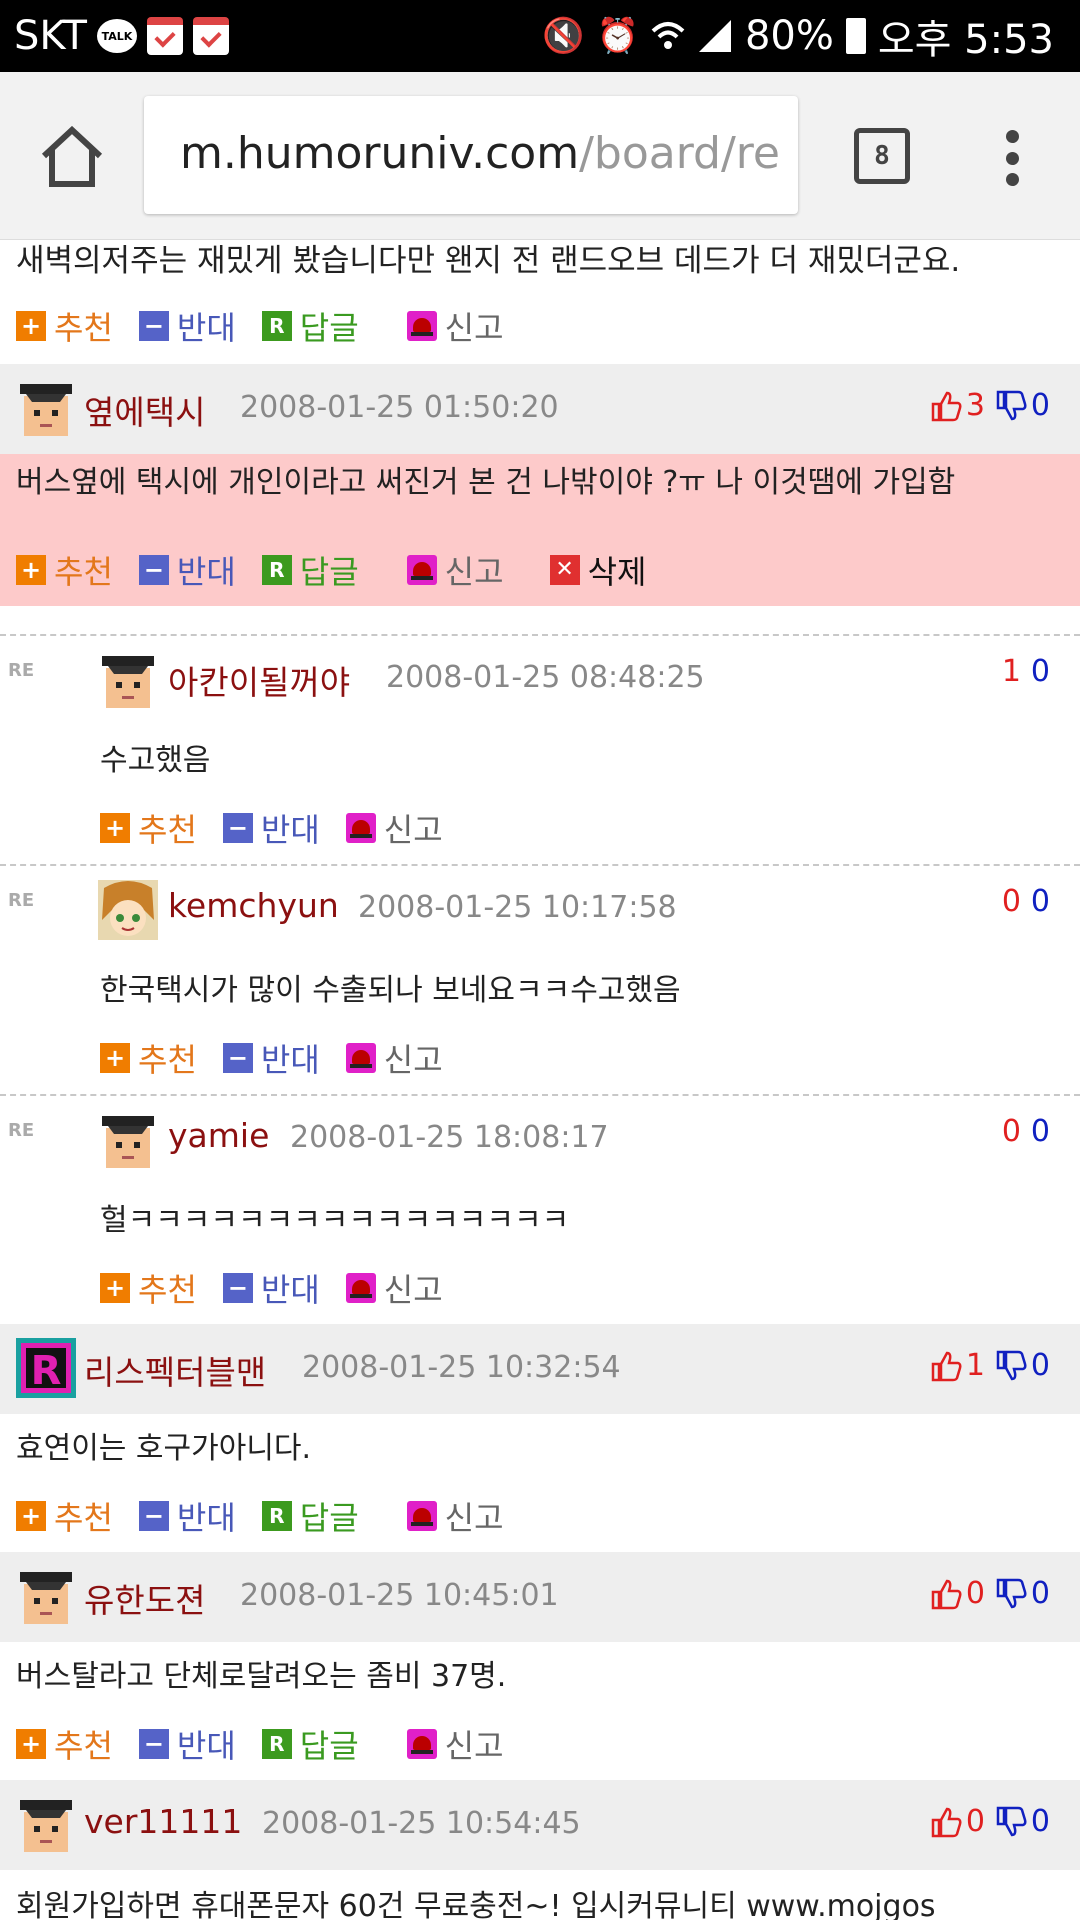 The height and width of the screenshot is (1920, 1080). What do you see at coordinates (517, 907) in the screenshot?
I see `comment-date: 2008-01-25 10:17:58` at bounding box center [517, 907].